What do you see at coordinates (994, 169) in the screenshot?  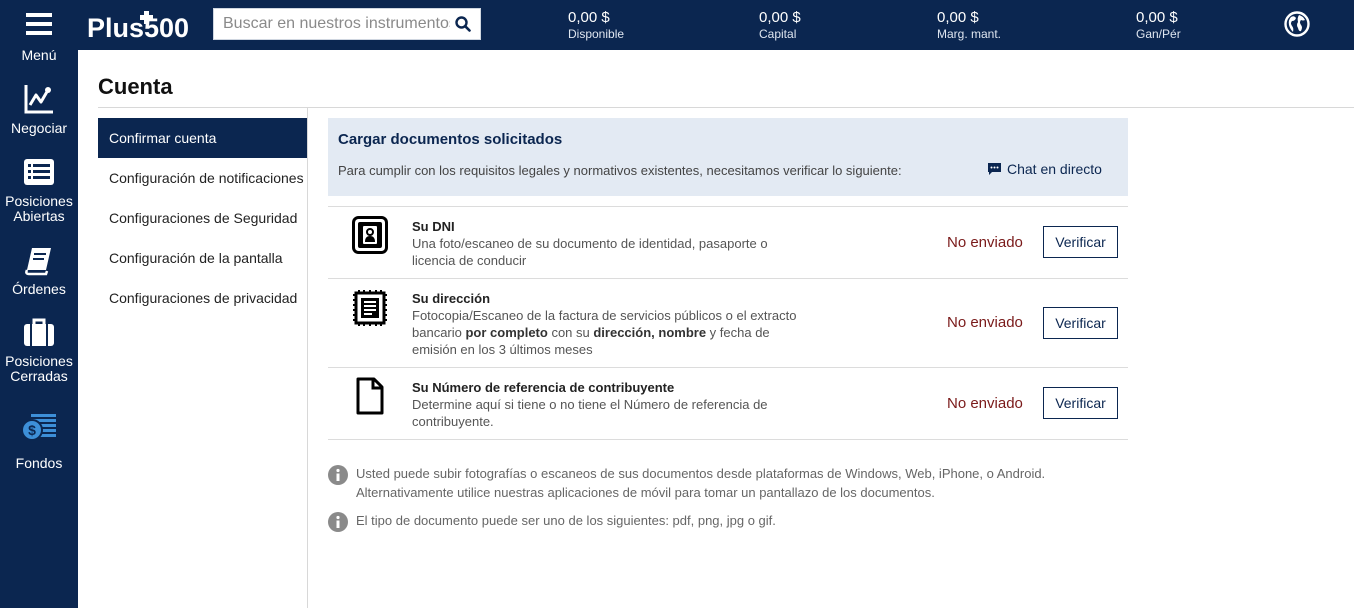 I see `chat-bubble-icon` at bounding box center [994, 169].